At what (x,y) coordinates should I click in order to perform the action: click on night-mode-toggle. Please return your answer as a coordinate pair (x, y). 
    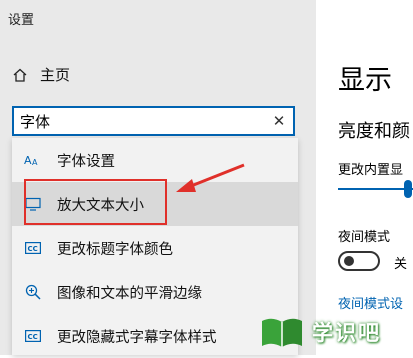
    Looking at the image, I should click on (359, 261).